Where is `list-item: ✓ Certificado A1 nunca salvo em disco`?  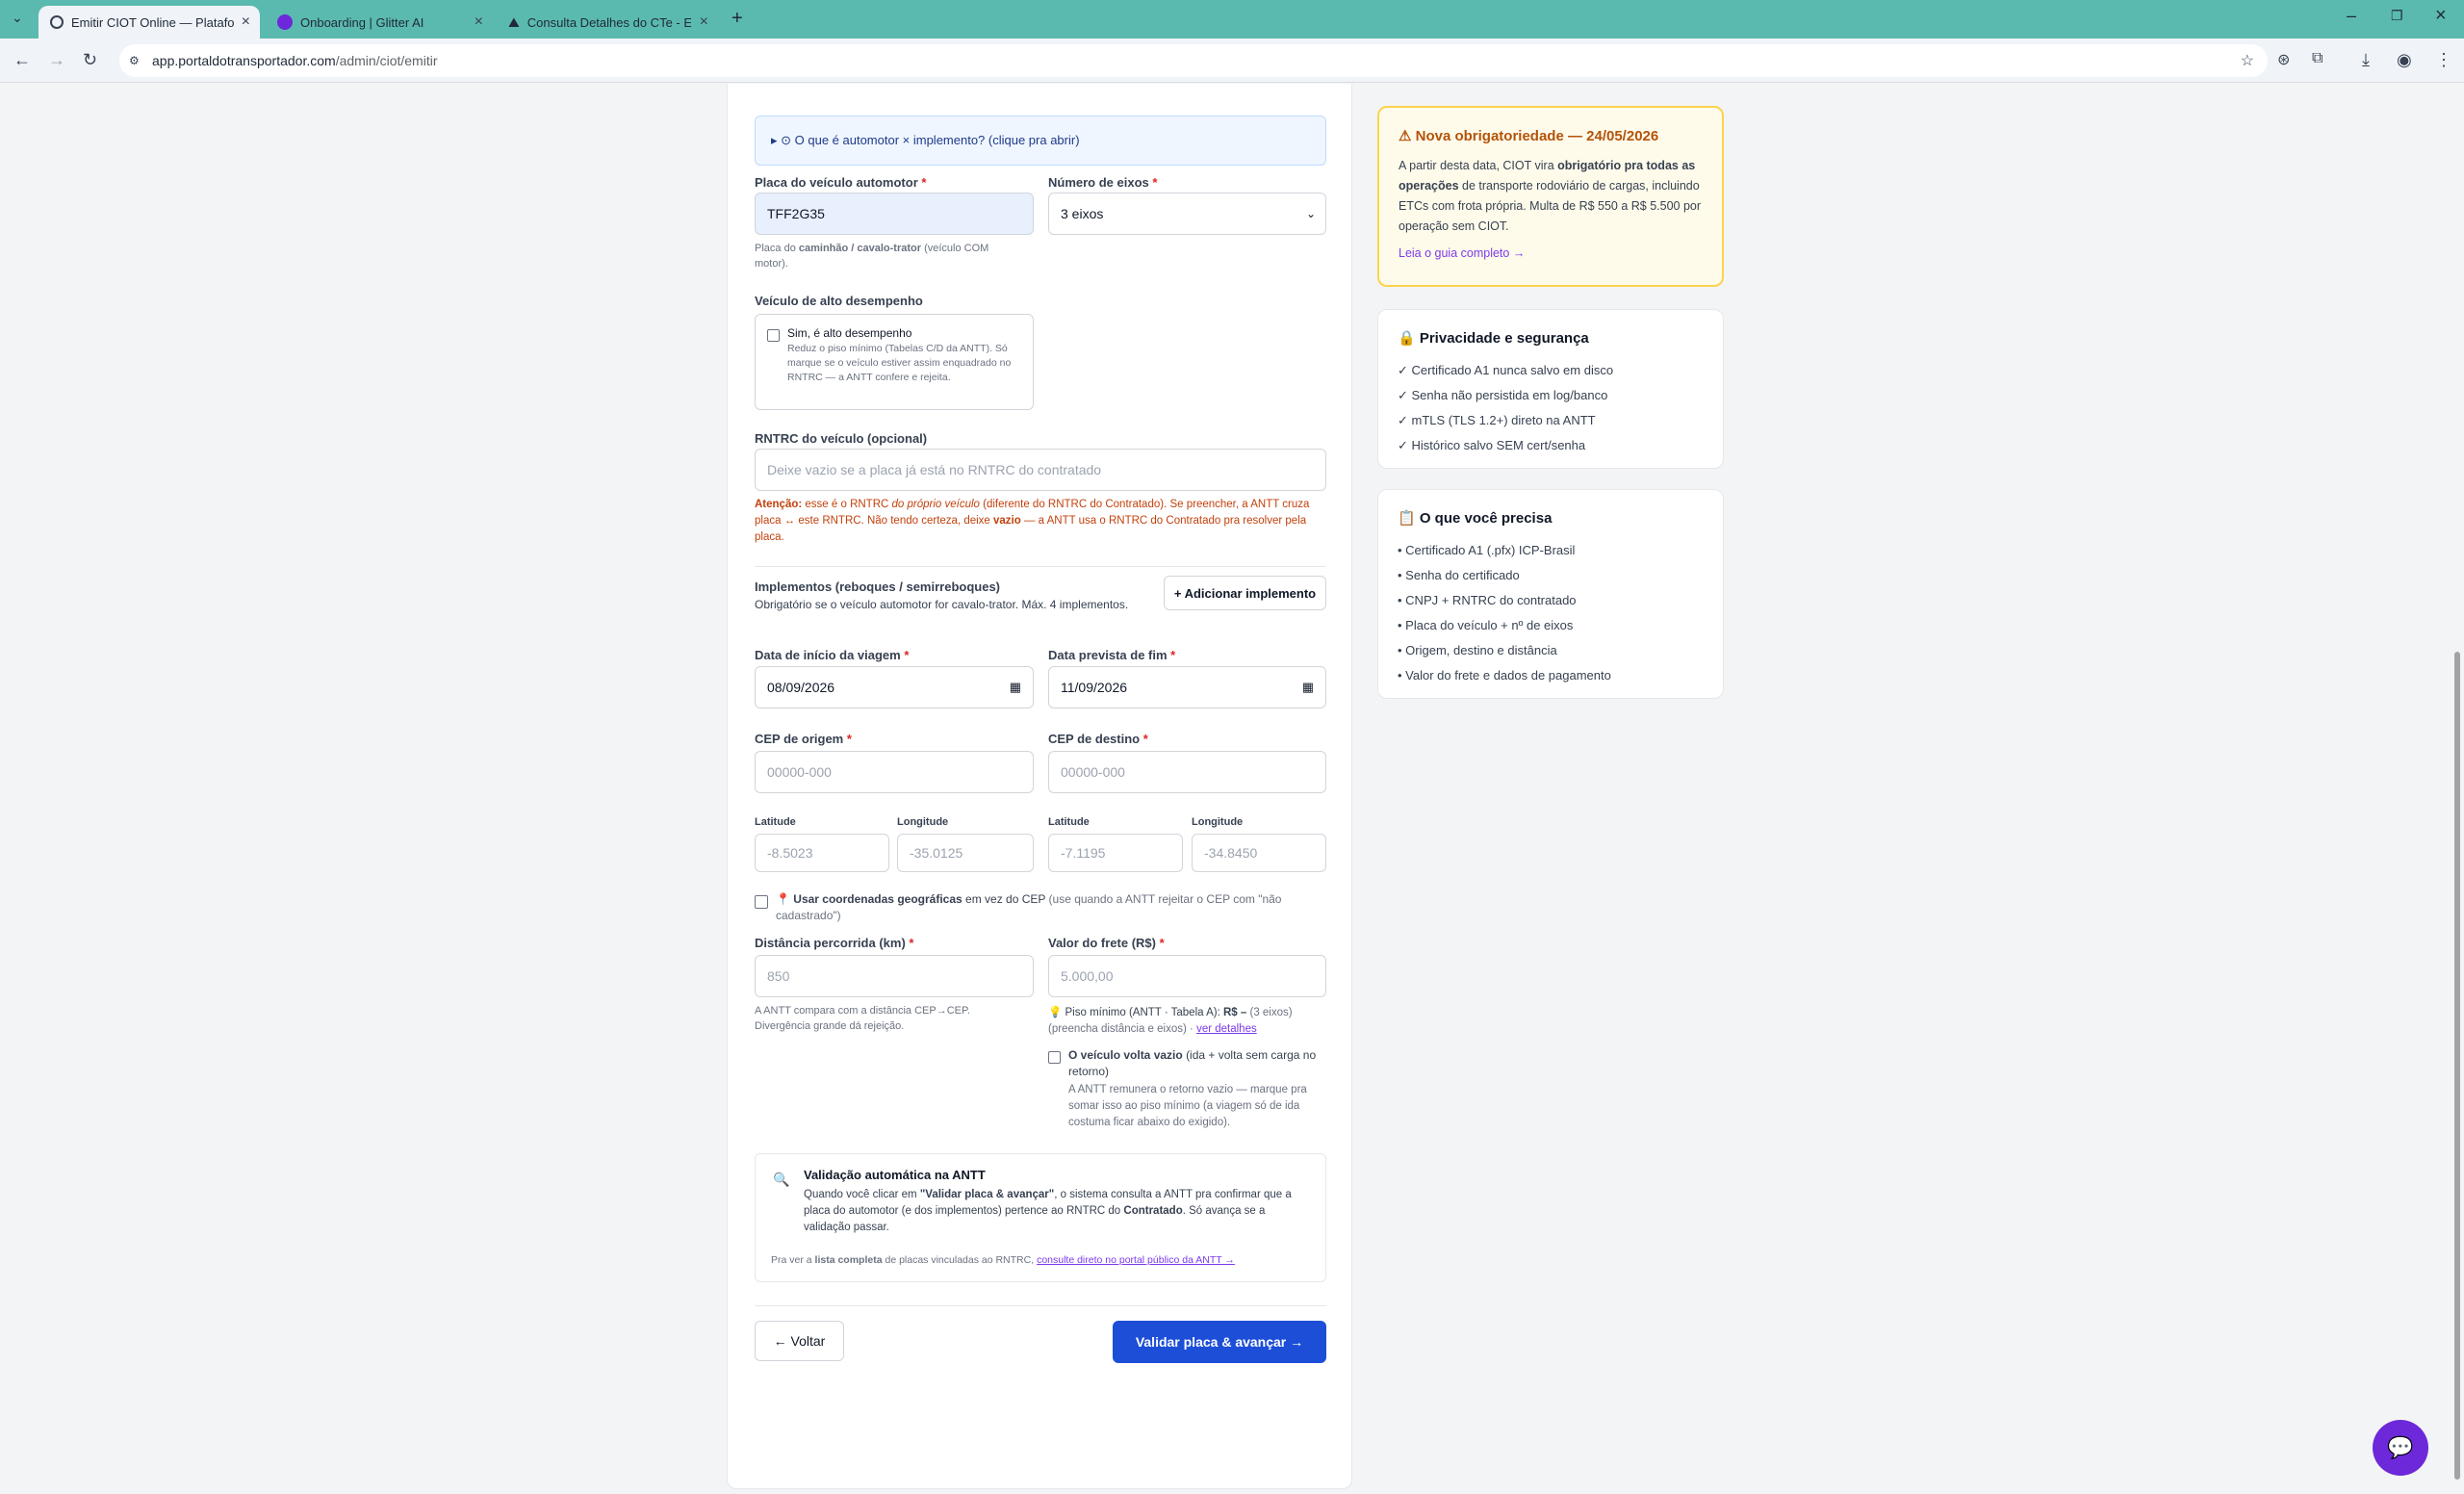 list-item: ✓ Certificado A1 nunca salvo em disco is located at coordinates (1506, 370).